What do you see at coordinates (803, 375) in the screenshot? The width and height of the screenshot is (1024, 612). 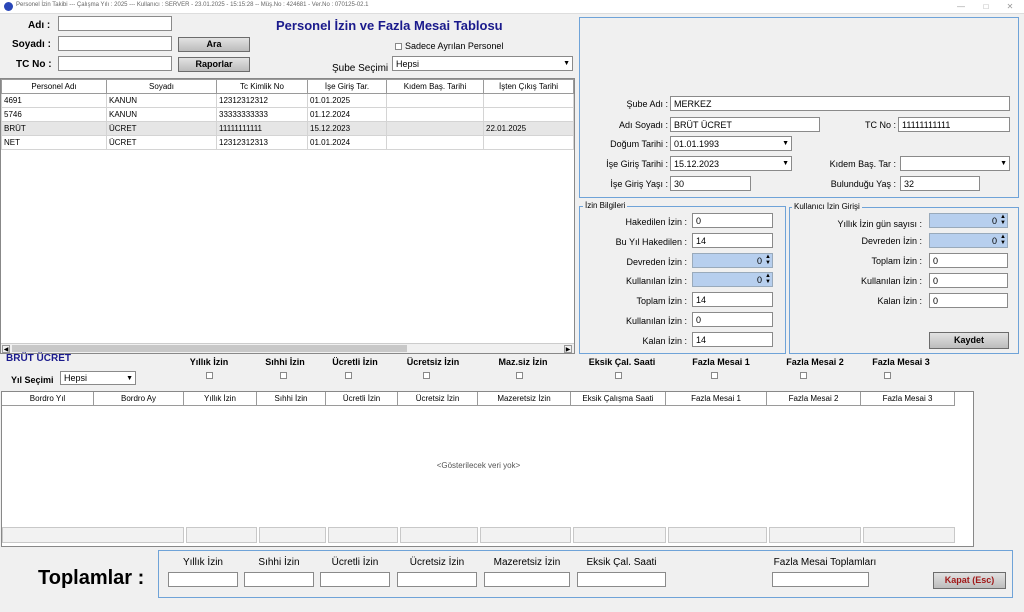 I see `filter-fazla-mesai-2-checkbox` at bounding box center [803, 375].